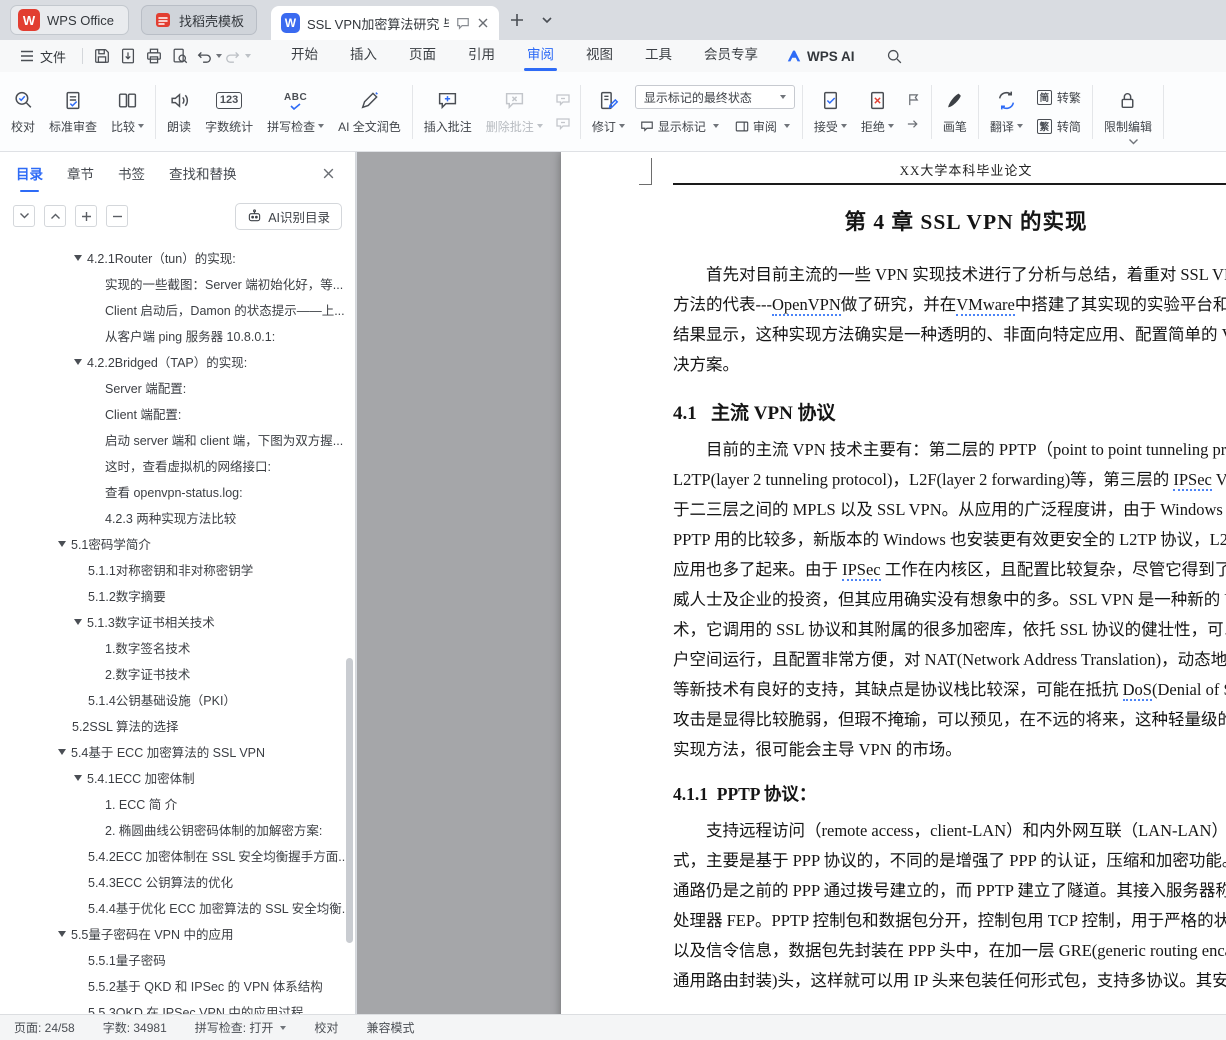  Describe the element at coordinates (463, 23) in the screenshot. I see `doc-chat-icon` at that location.